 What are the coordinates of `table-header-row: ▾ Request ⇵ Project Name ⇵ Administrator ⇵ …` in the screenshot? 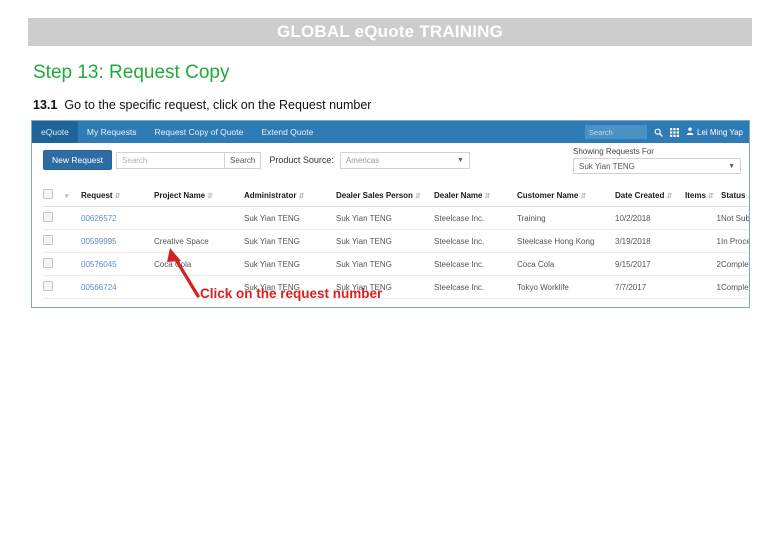 It's located at (396, 198).